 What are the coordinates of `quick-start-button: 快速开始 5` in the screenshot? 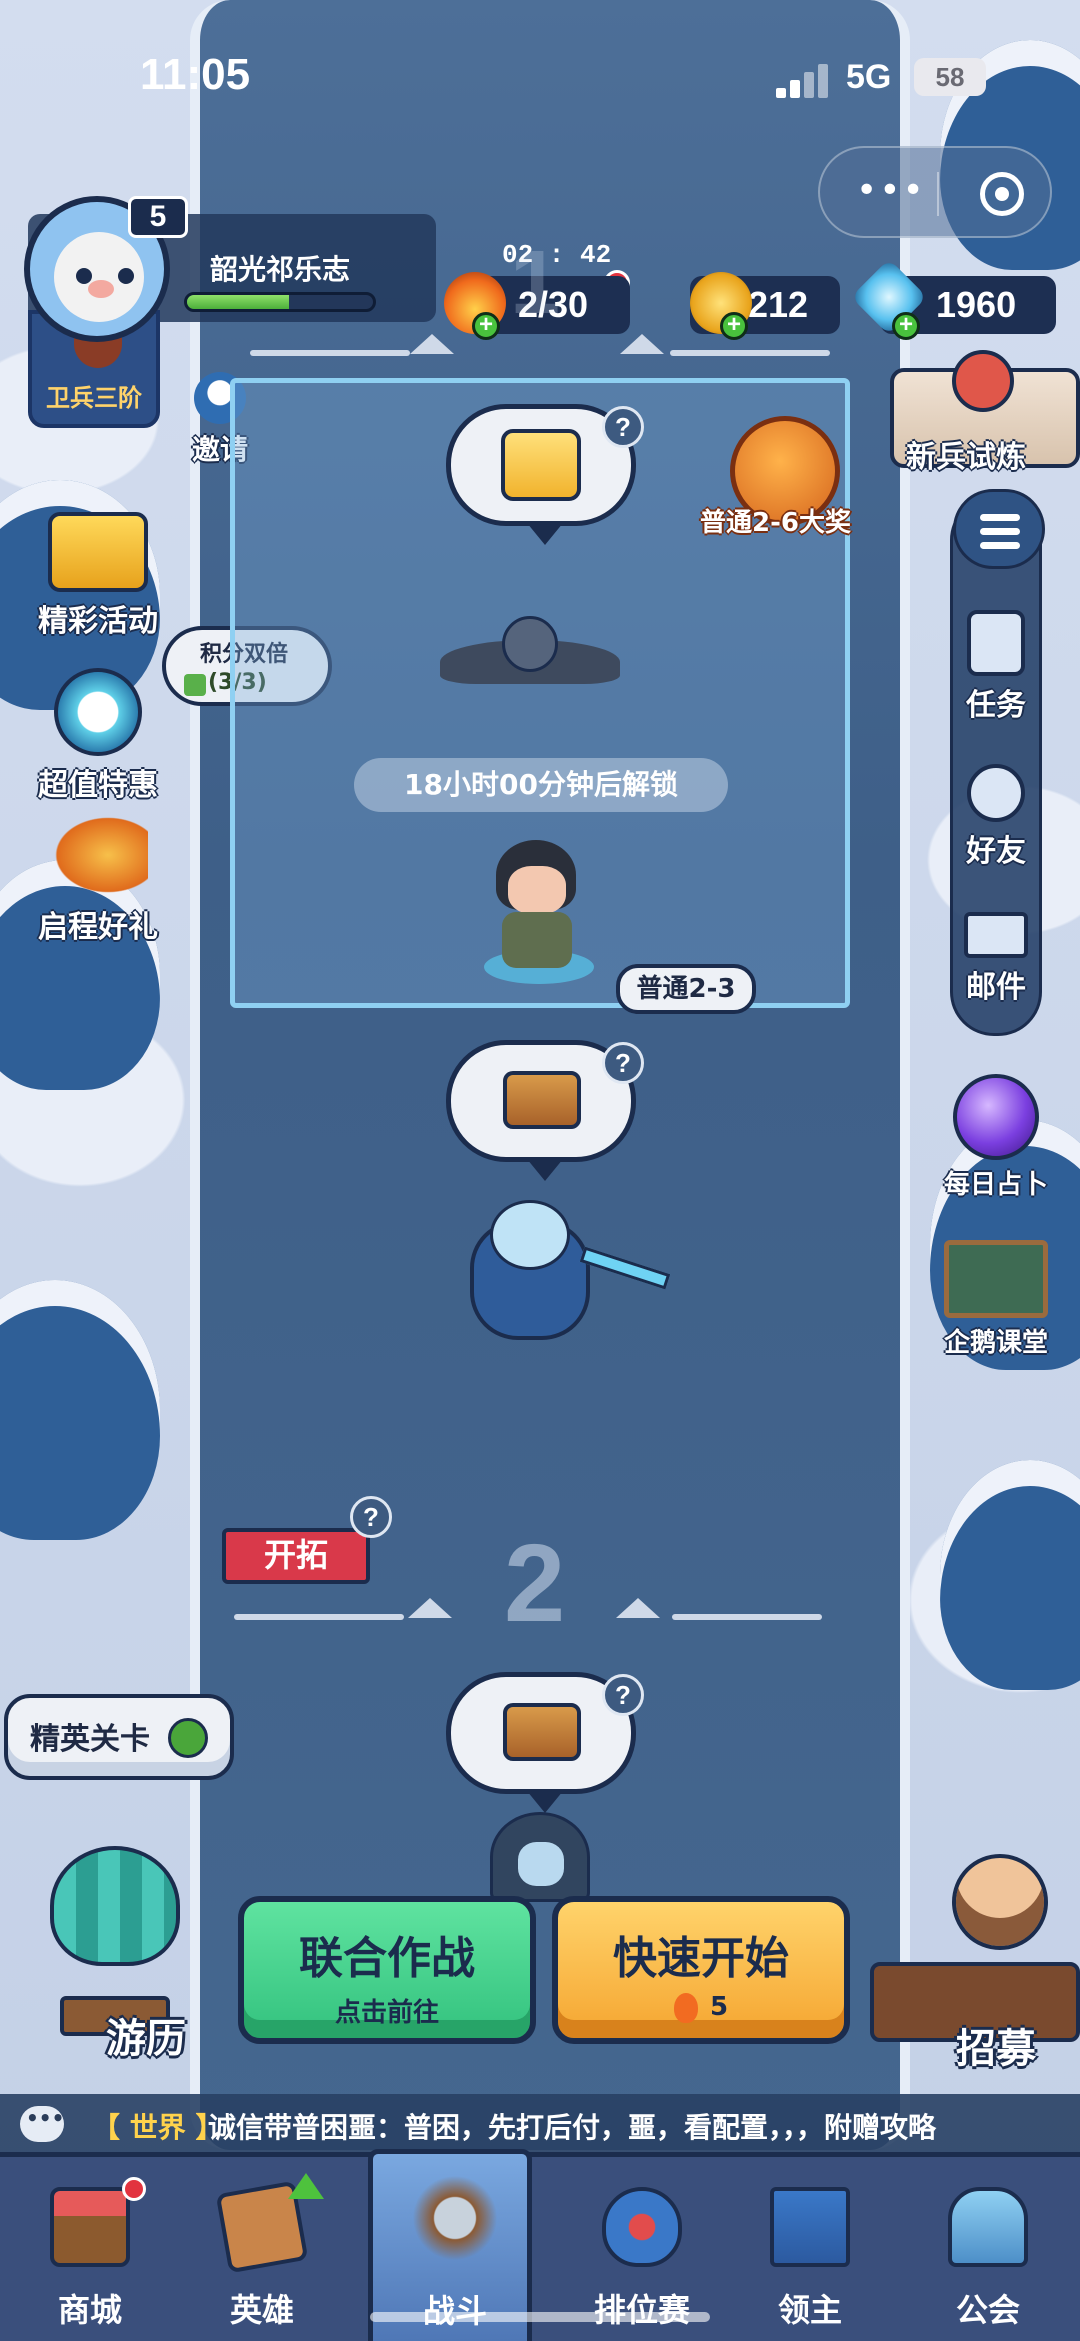 It's located at (701, 1970).